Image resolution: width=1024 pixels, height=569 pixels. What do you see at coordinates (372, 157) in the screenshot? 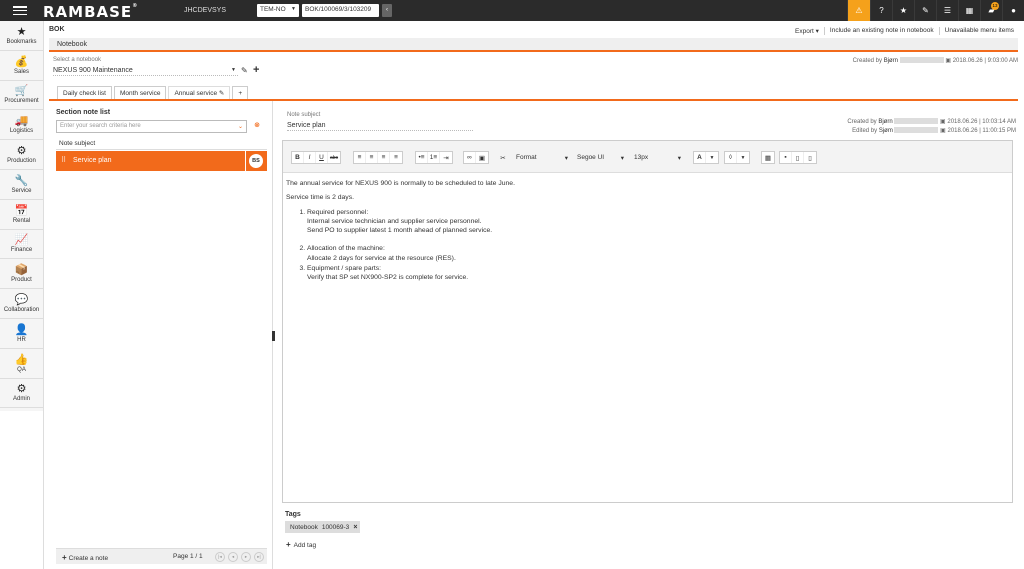
I see `align-center-icon: ≡` at bounding box center [372, 157].